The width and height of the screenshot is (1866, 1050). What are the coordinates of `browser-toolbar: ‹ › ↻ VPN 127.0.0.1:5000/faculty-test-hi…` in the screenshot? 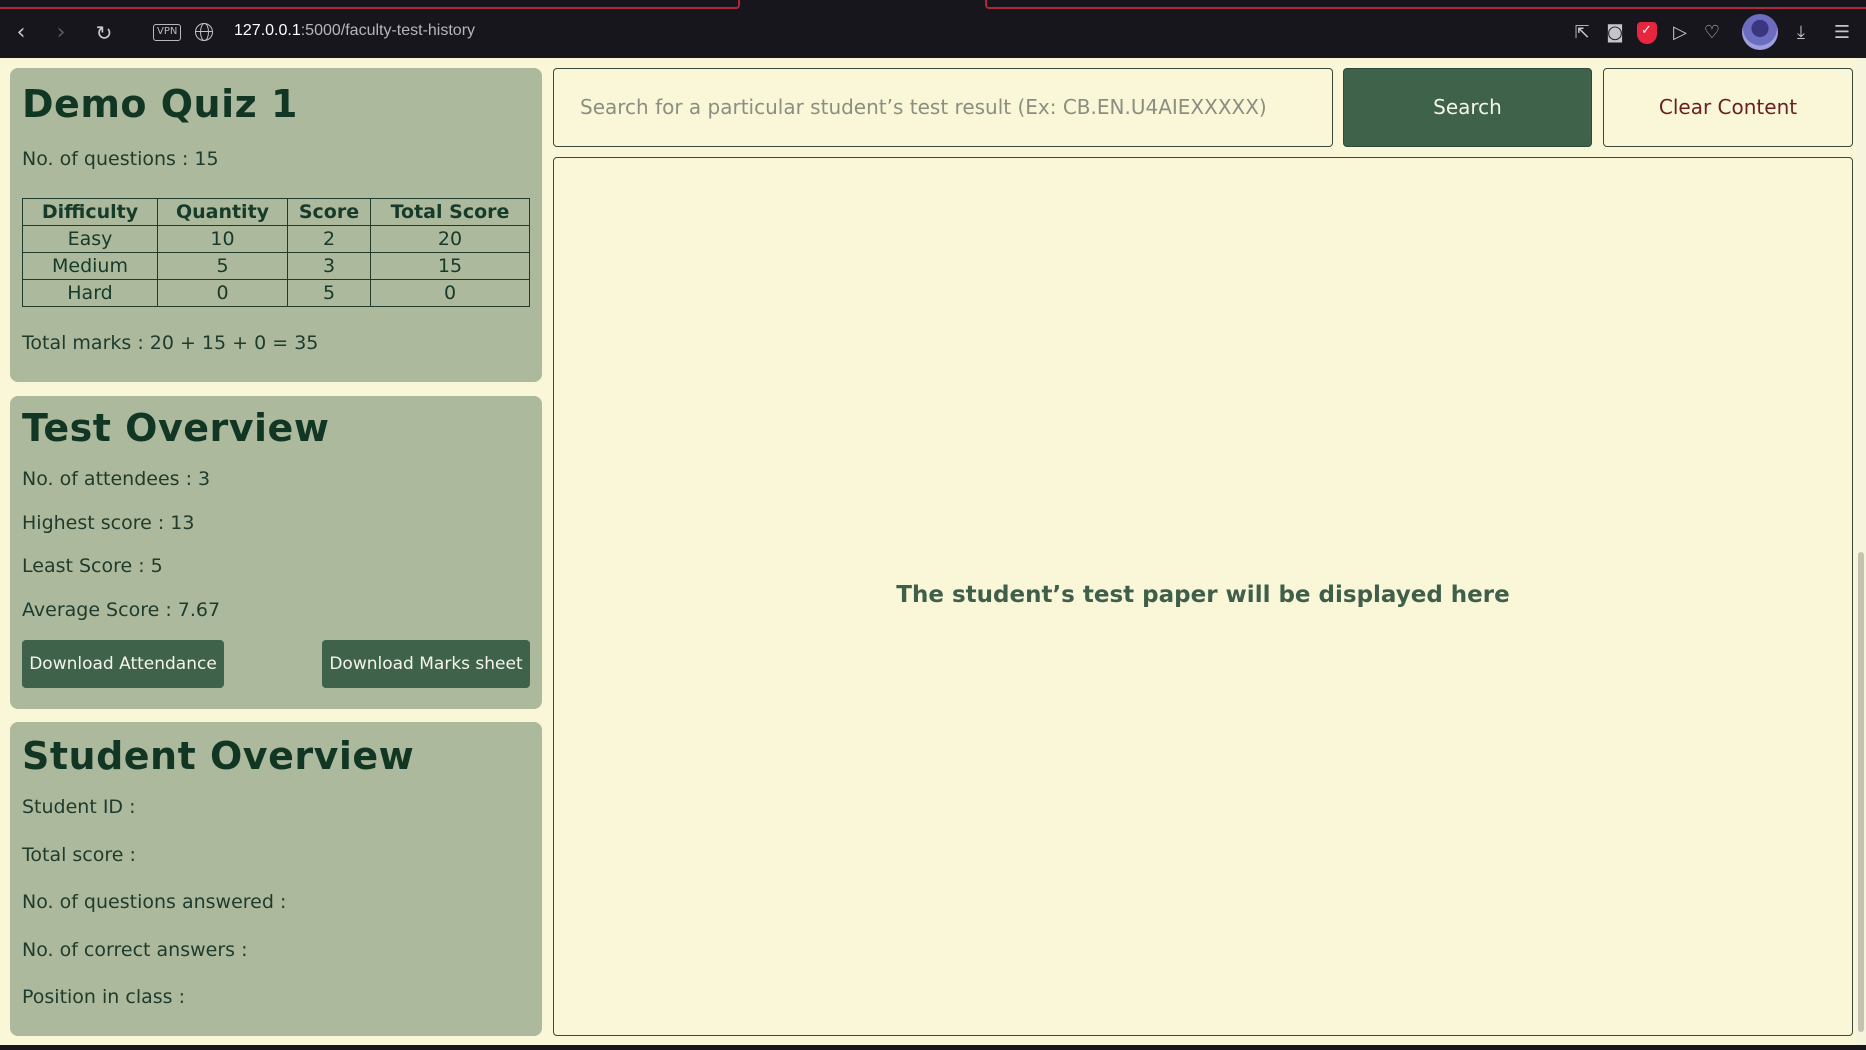 It's located at (933, 29).